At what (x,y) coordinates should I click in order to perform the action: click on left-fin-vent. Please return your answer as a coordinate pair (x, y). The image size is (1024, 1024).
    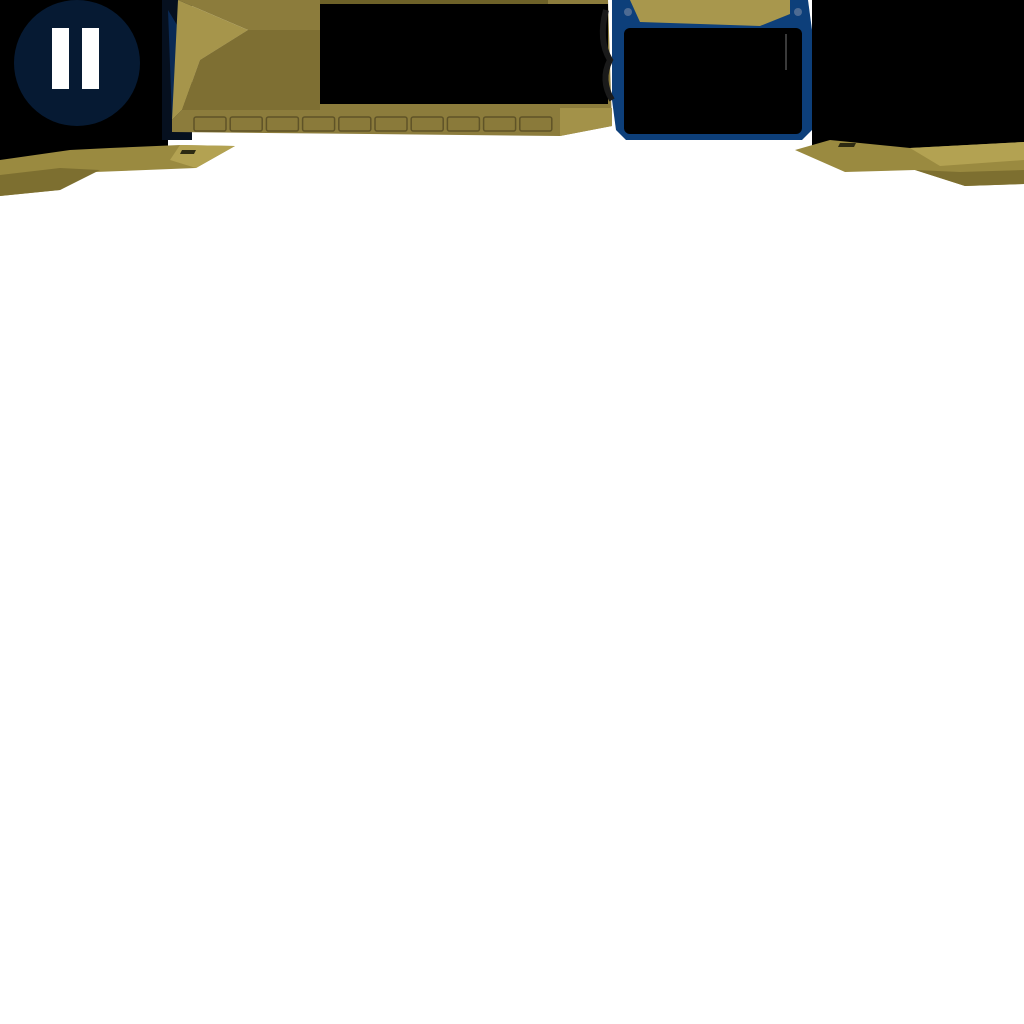
    Looking at the image, I should click on (188, 152).